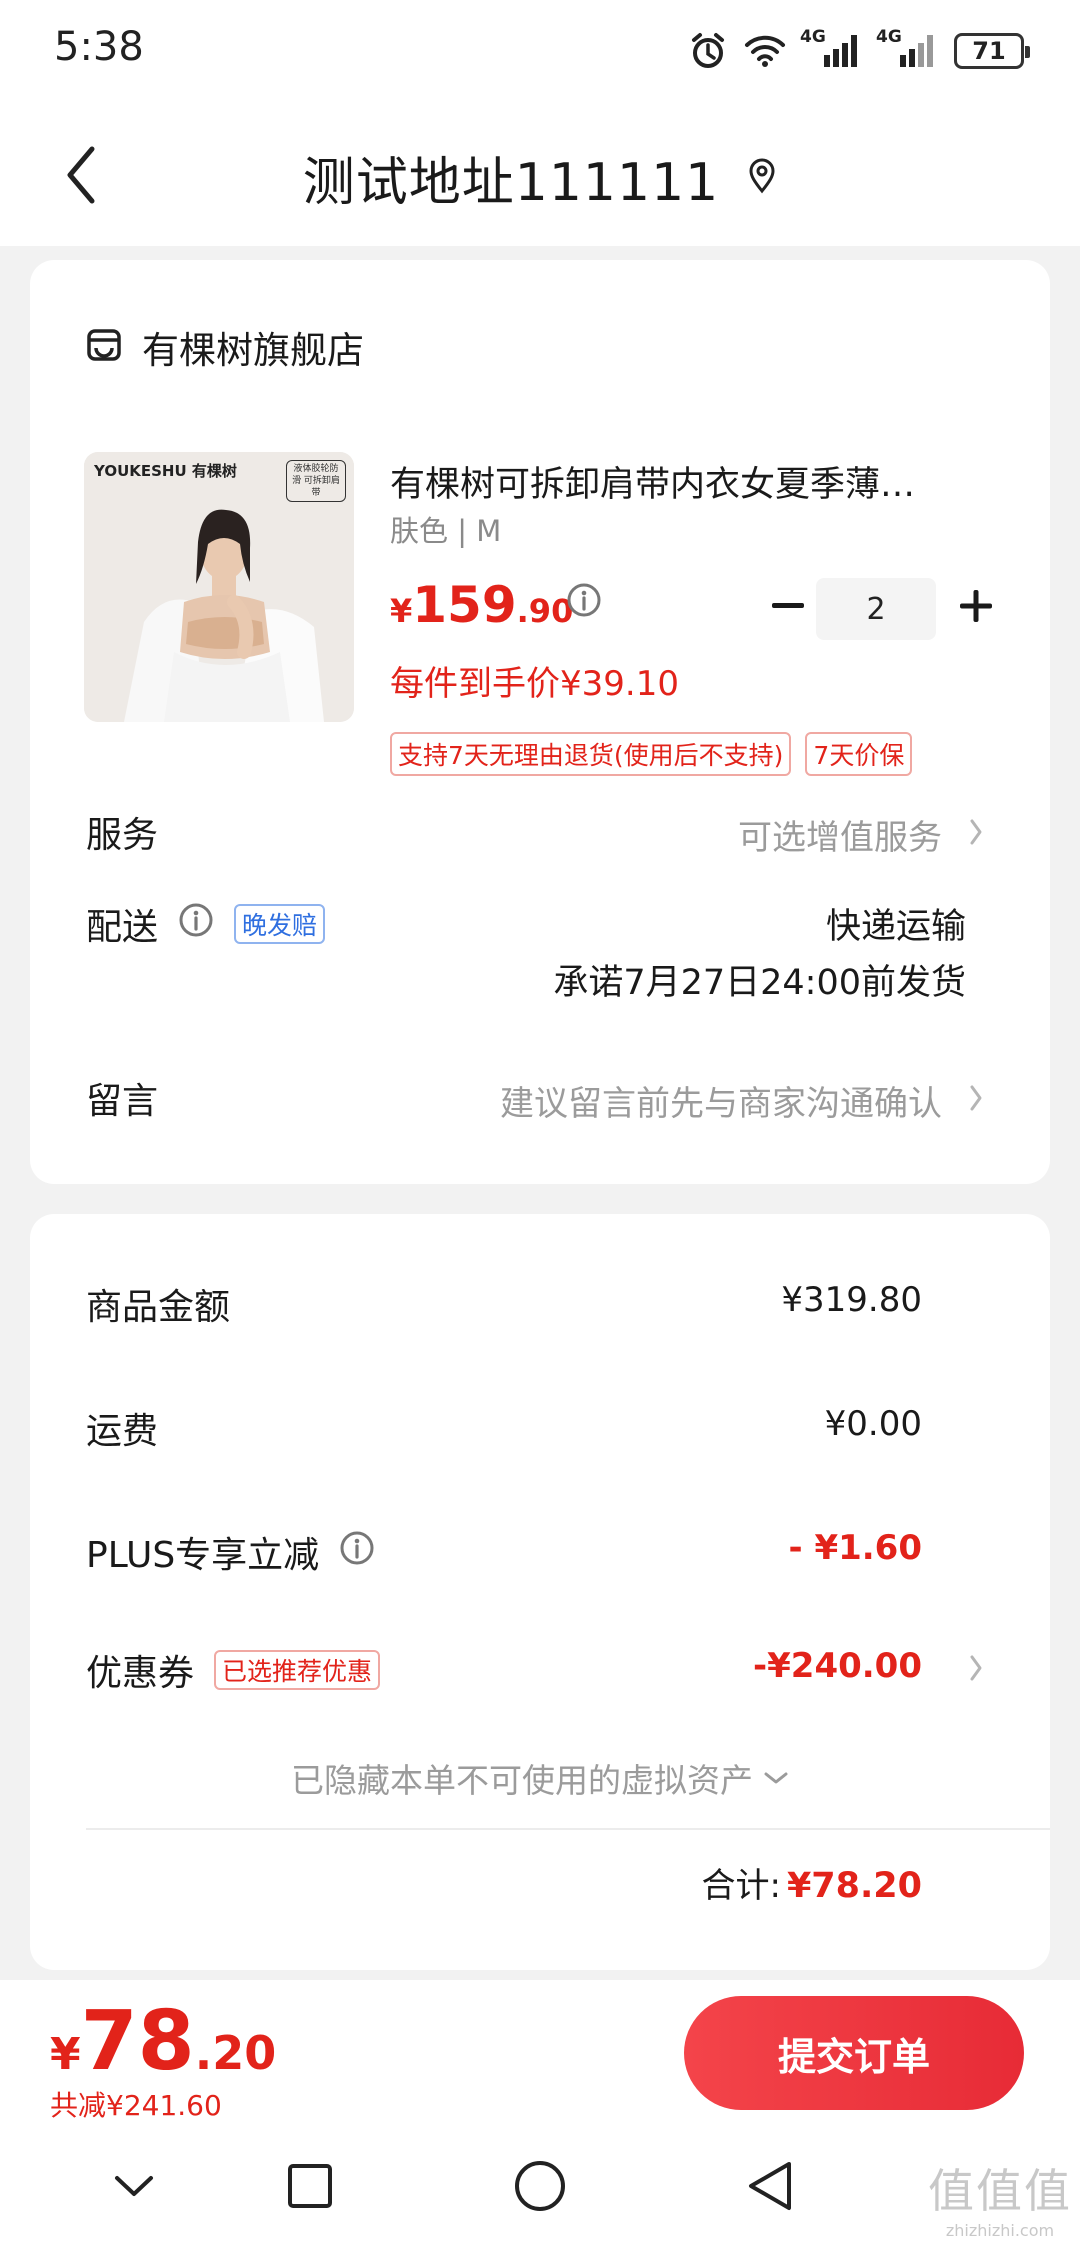 The image size is (1080, 2244). Describe the element at coordinates (765, 51) in the screenshot. I see `wifi-icon` at that location.